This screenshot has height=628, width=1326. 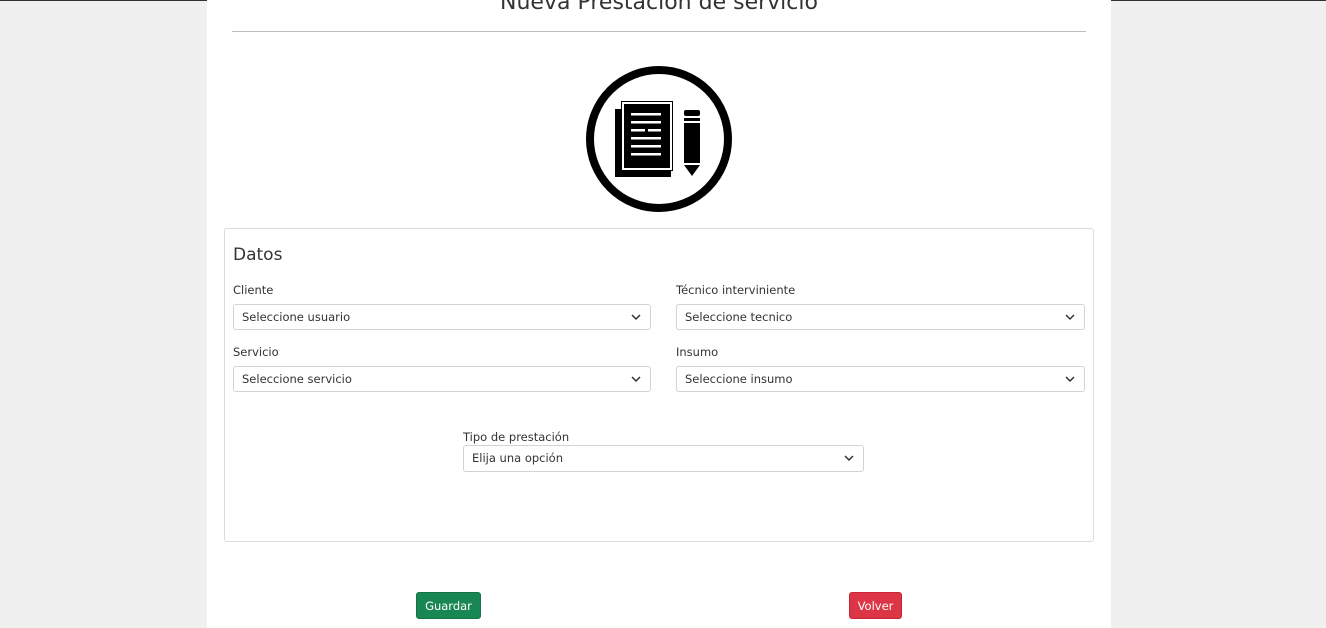 I want to click on servicio-select-value: Seleccione servicio, so click(x=297, y=379).